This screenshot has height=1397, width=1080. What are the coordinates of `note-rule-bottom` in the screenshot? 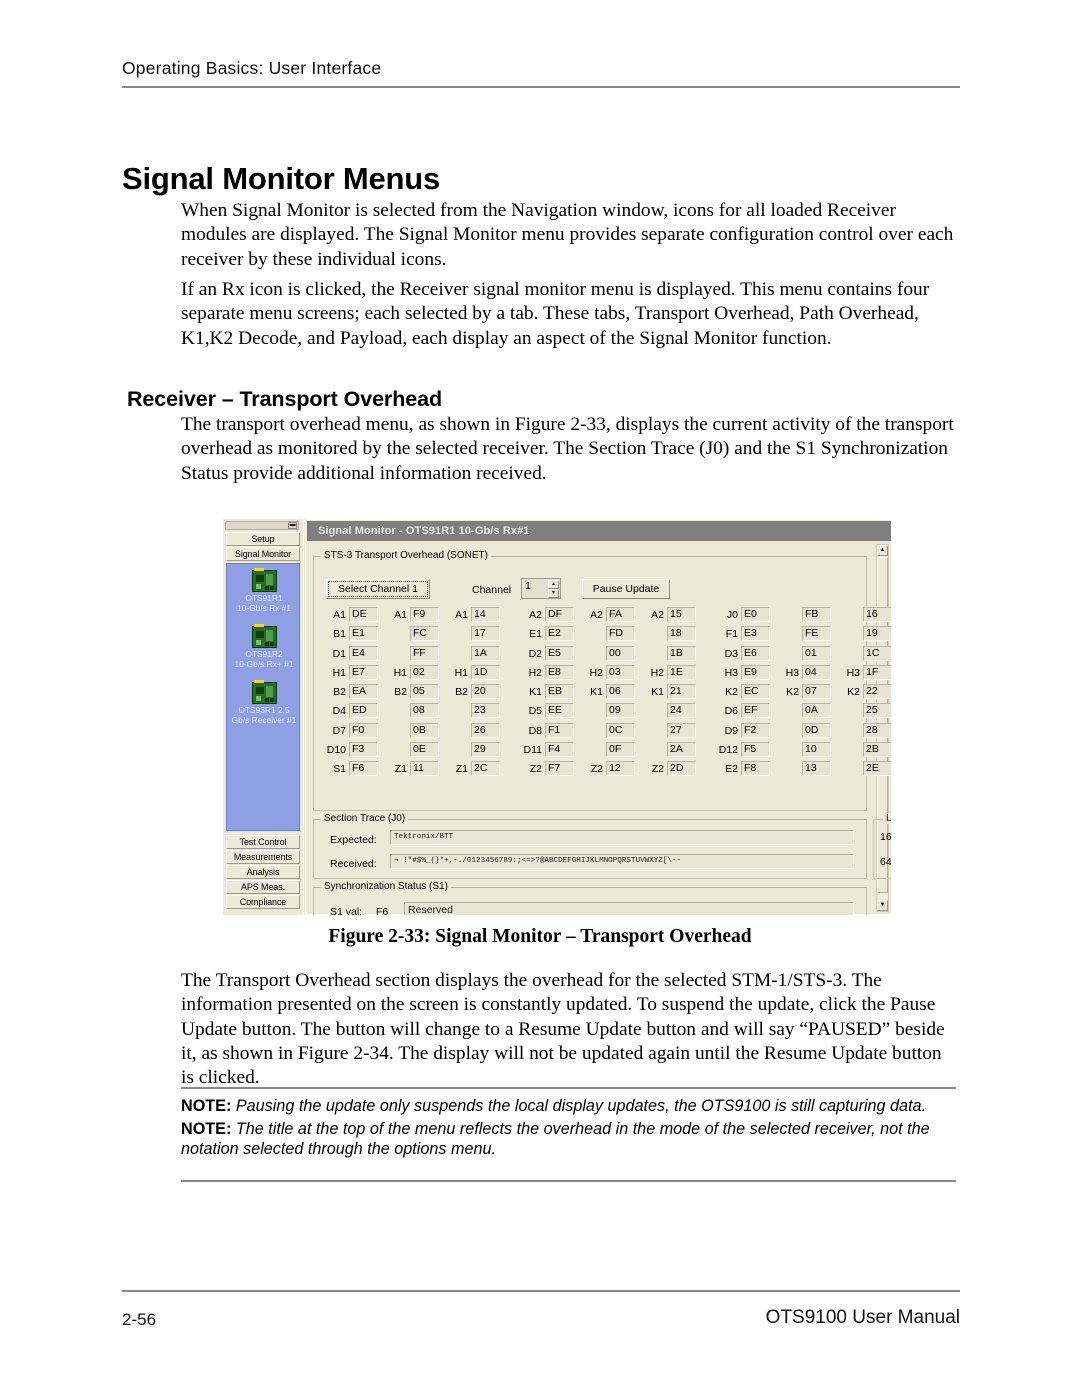 It's located at (568, 1181).